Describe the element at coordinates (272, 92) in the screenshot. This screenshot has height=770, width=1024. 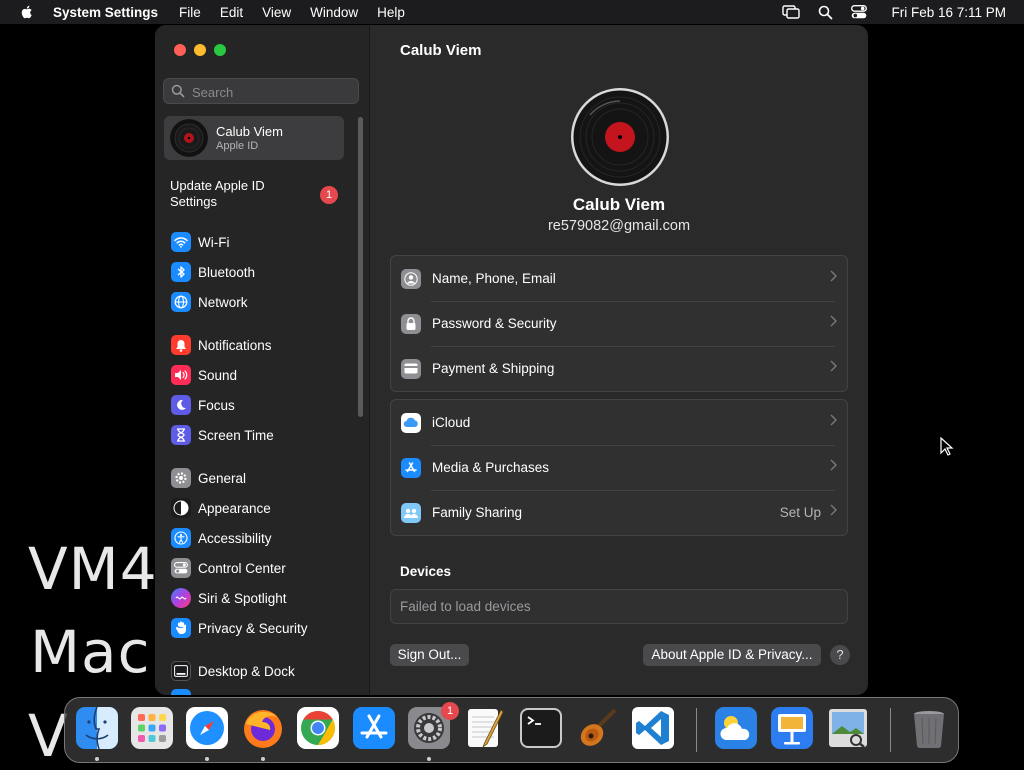
I see `search-input` at that location.